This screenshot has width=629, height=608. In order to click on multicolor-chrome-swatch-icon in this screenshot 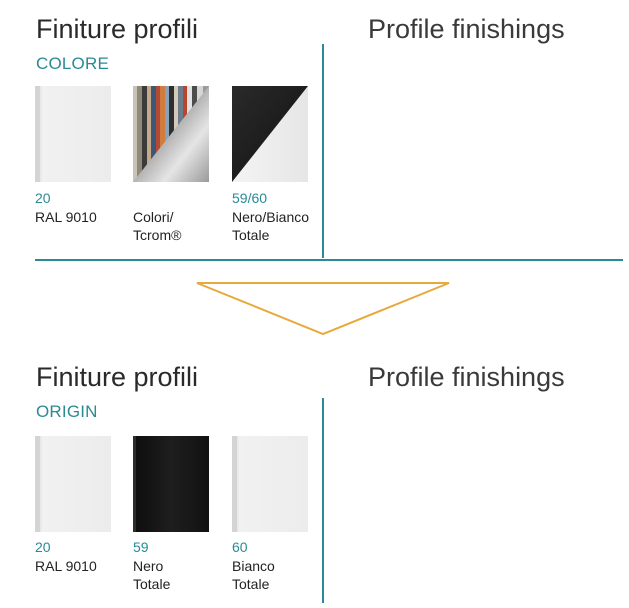, I will do `click(171, 134)`.